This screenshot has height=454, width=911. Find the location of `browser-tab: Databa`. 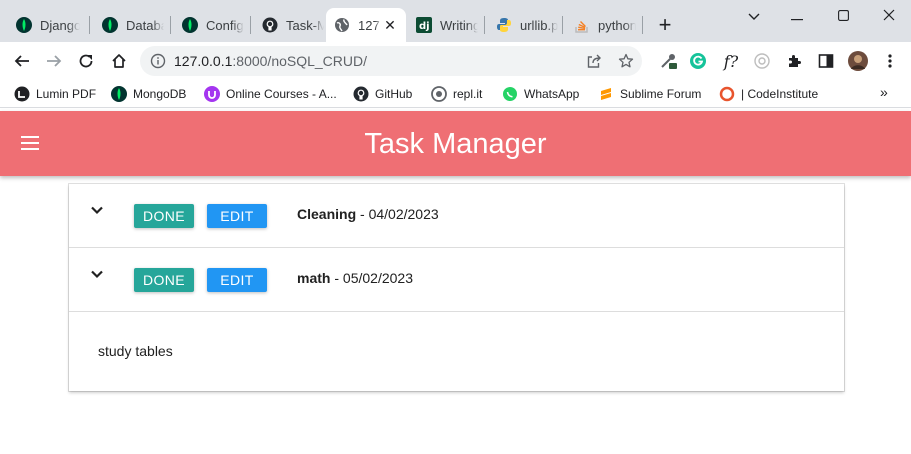

browser-tab: Databa is located at coordinates (133, 25).